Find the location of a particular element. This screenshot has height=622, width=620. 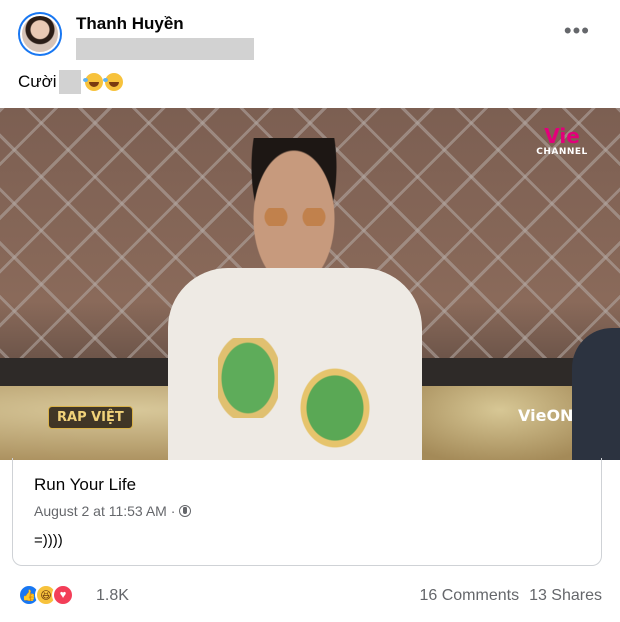

post-stats: 16 Comments 13 Shares is located at coordinates (510, 596).